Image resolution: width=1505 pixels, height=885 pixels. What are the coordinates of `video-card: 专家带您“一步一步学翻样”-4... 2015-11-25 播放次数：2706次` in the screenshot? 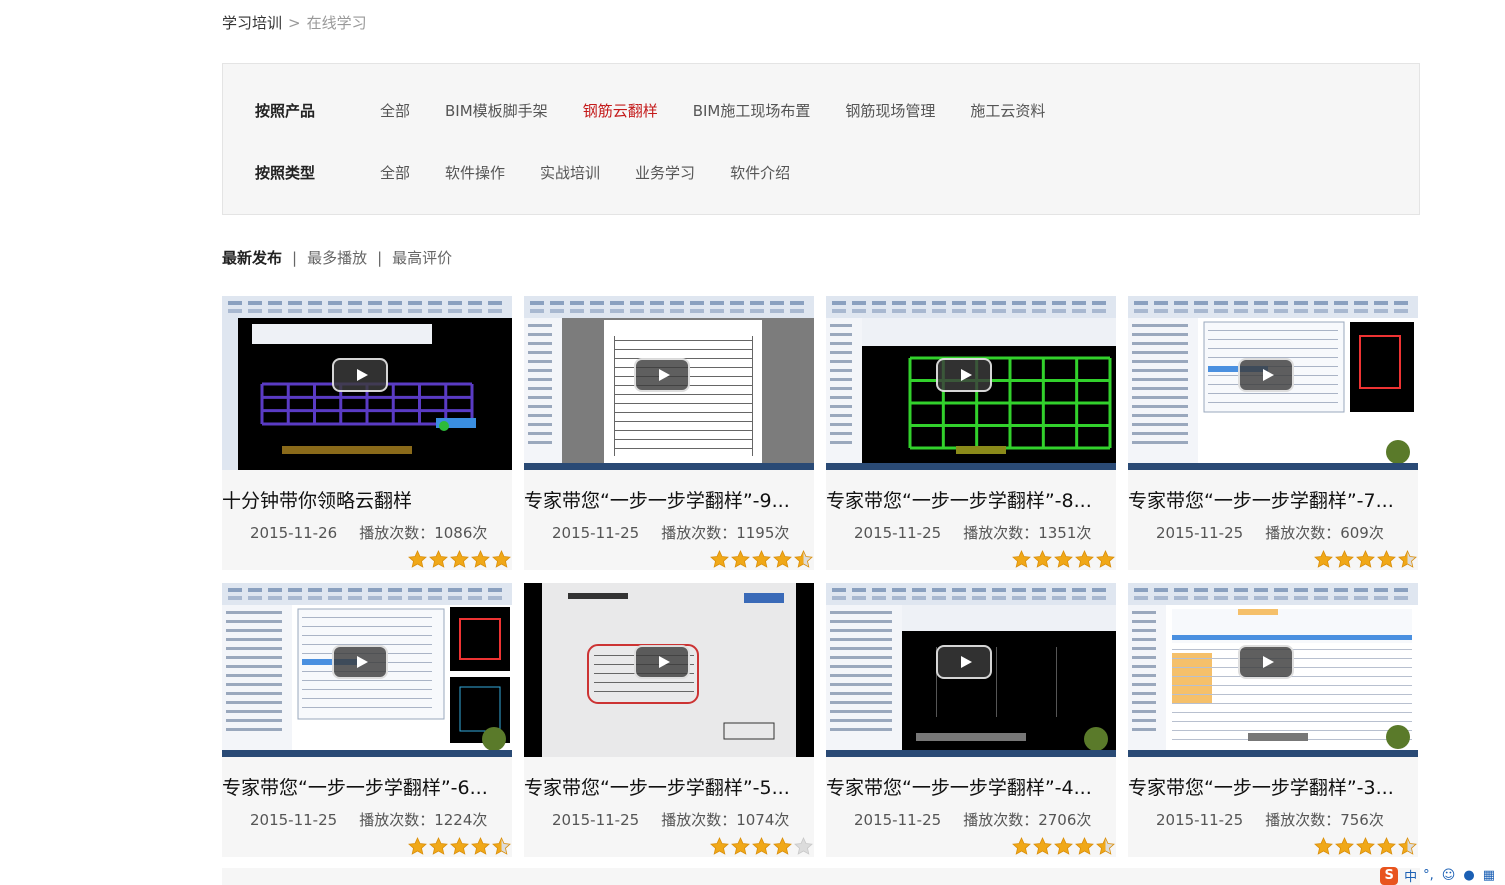 It's located at (971, 720).